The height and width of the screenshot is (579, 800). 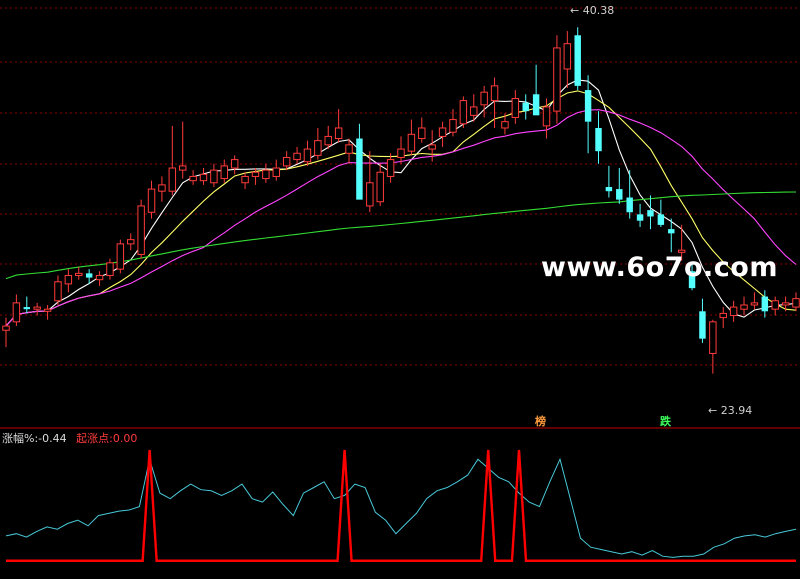 What do you see at coordinates (125, 438) in the screenshot?
I see `rise-point-value: 0.00` at bounding box center [125, 438].